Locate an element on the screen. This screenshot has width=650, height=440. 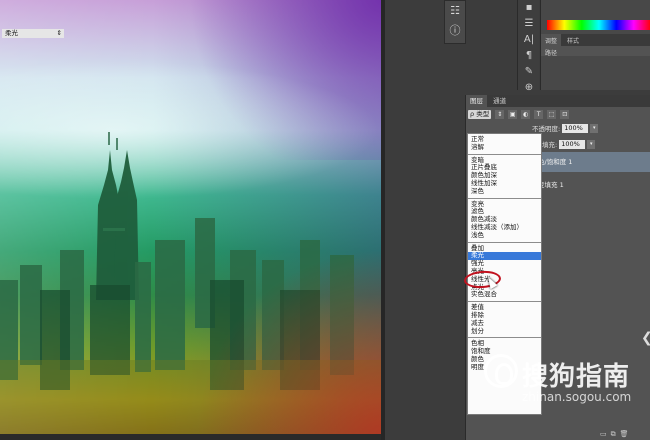
clone-icon: ⊕ is located at coordinates (529, 88).